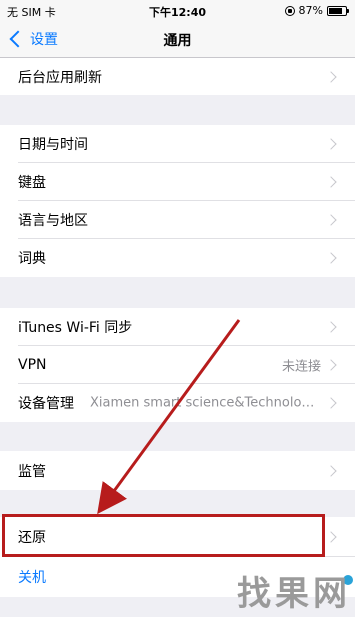 The image size is (355, 617). I want to click on annotation-arrow, so click(169, 417).